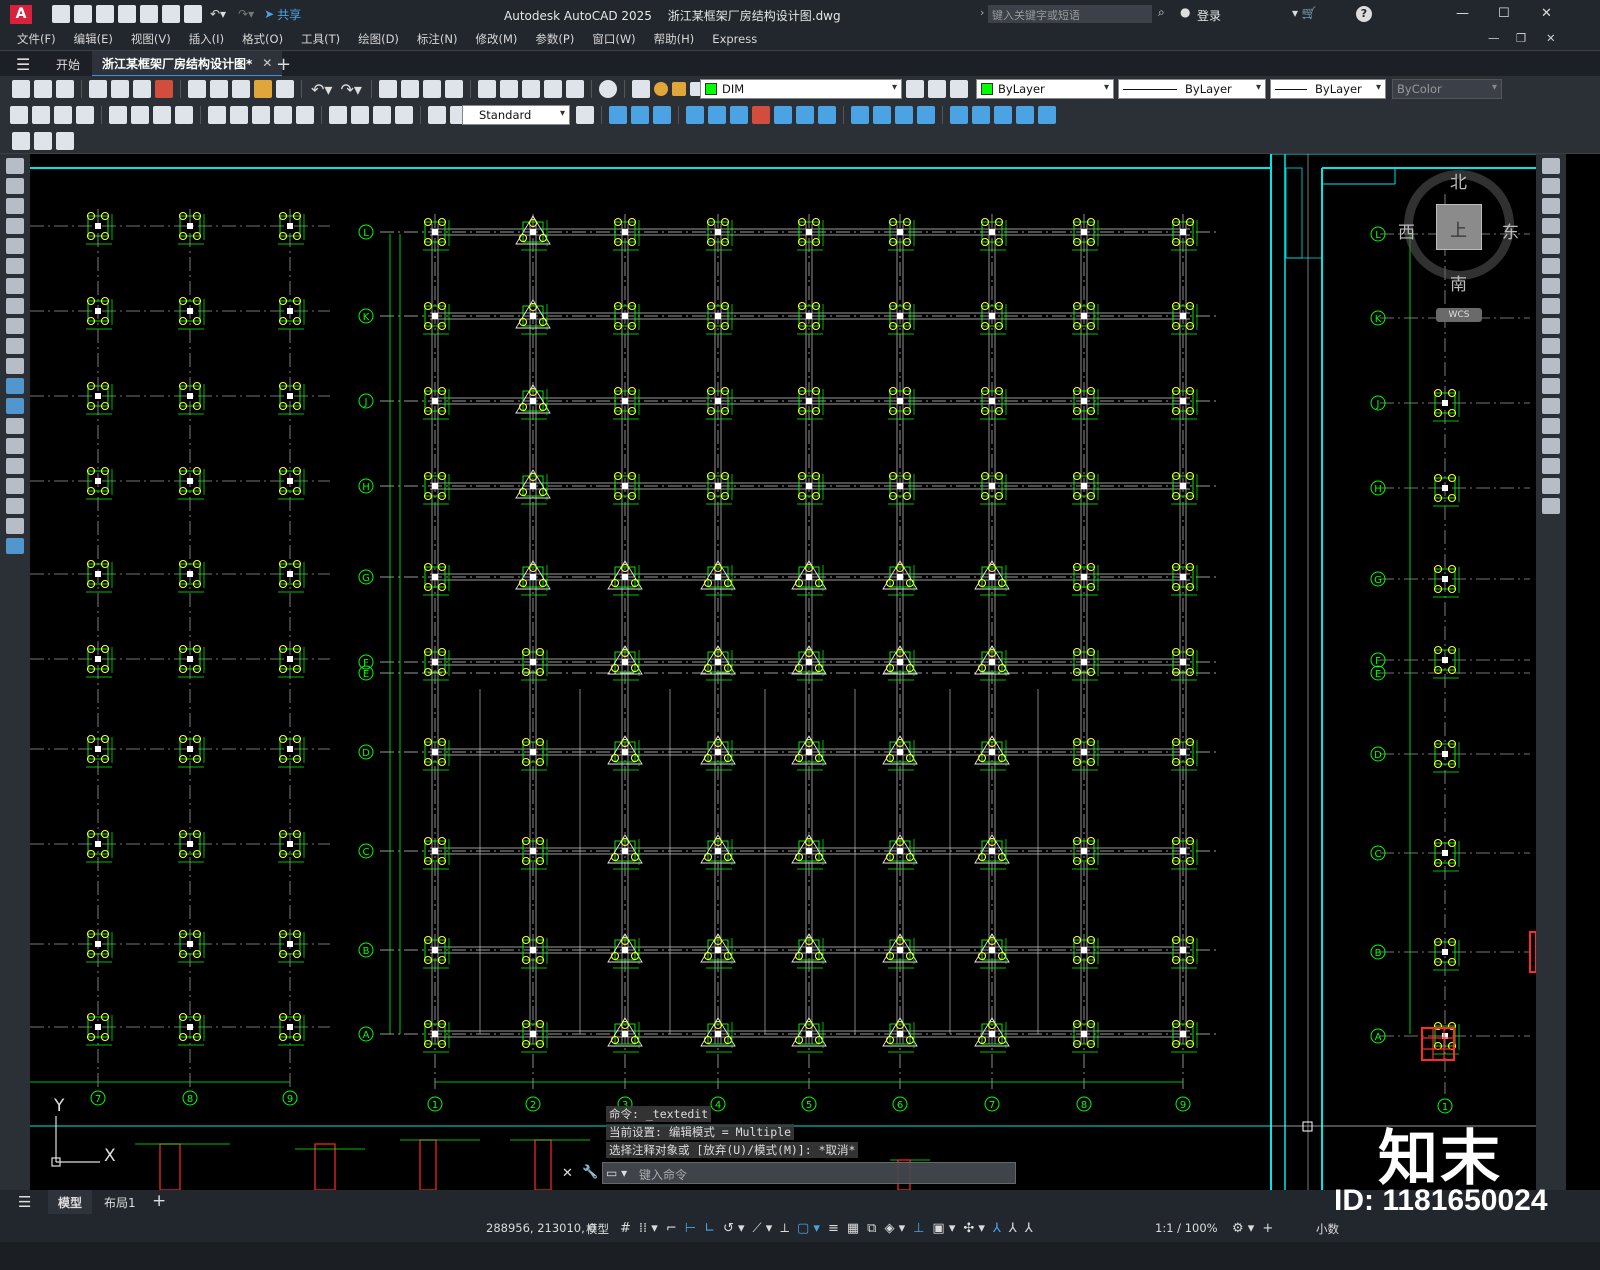 This screenshot has height=1270, width=1600. I want to click on tab-active-drawing: 浙江某框架厂房结构设计图* ✕, so click(187, 64).